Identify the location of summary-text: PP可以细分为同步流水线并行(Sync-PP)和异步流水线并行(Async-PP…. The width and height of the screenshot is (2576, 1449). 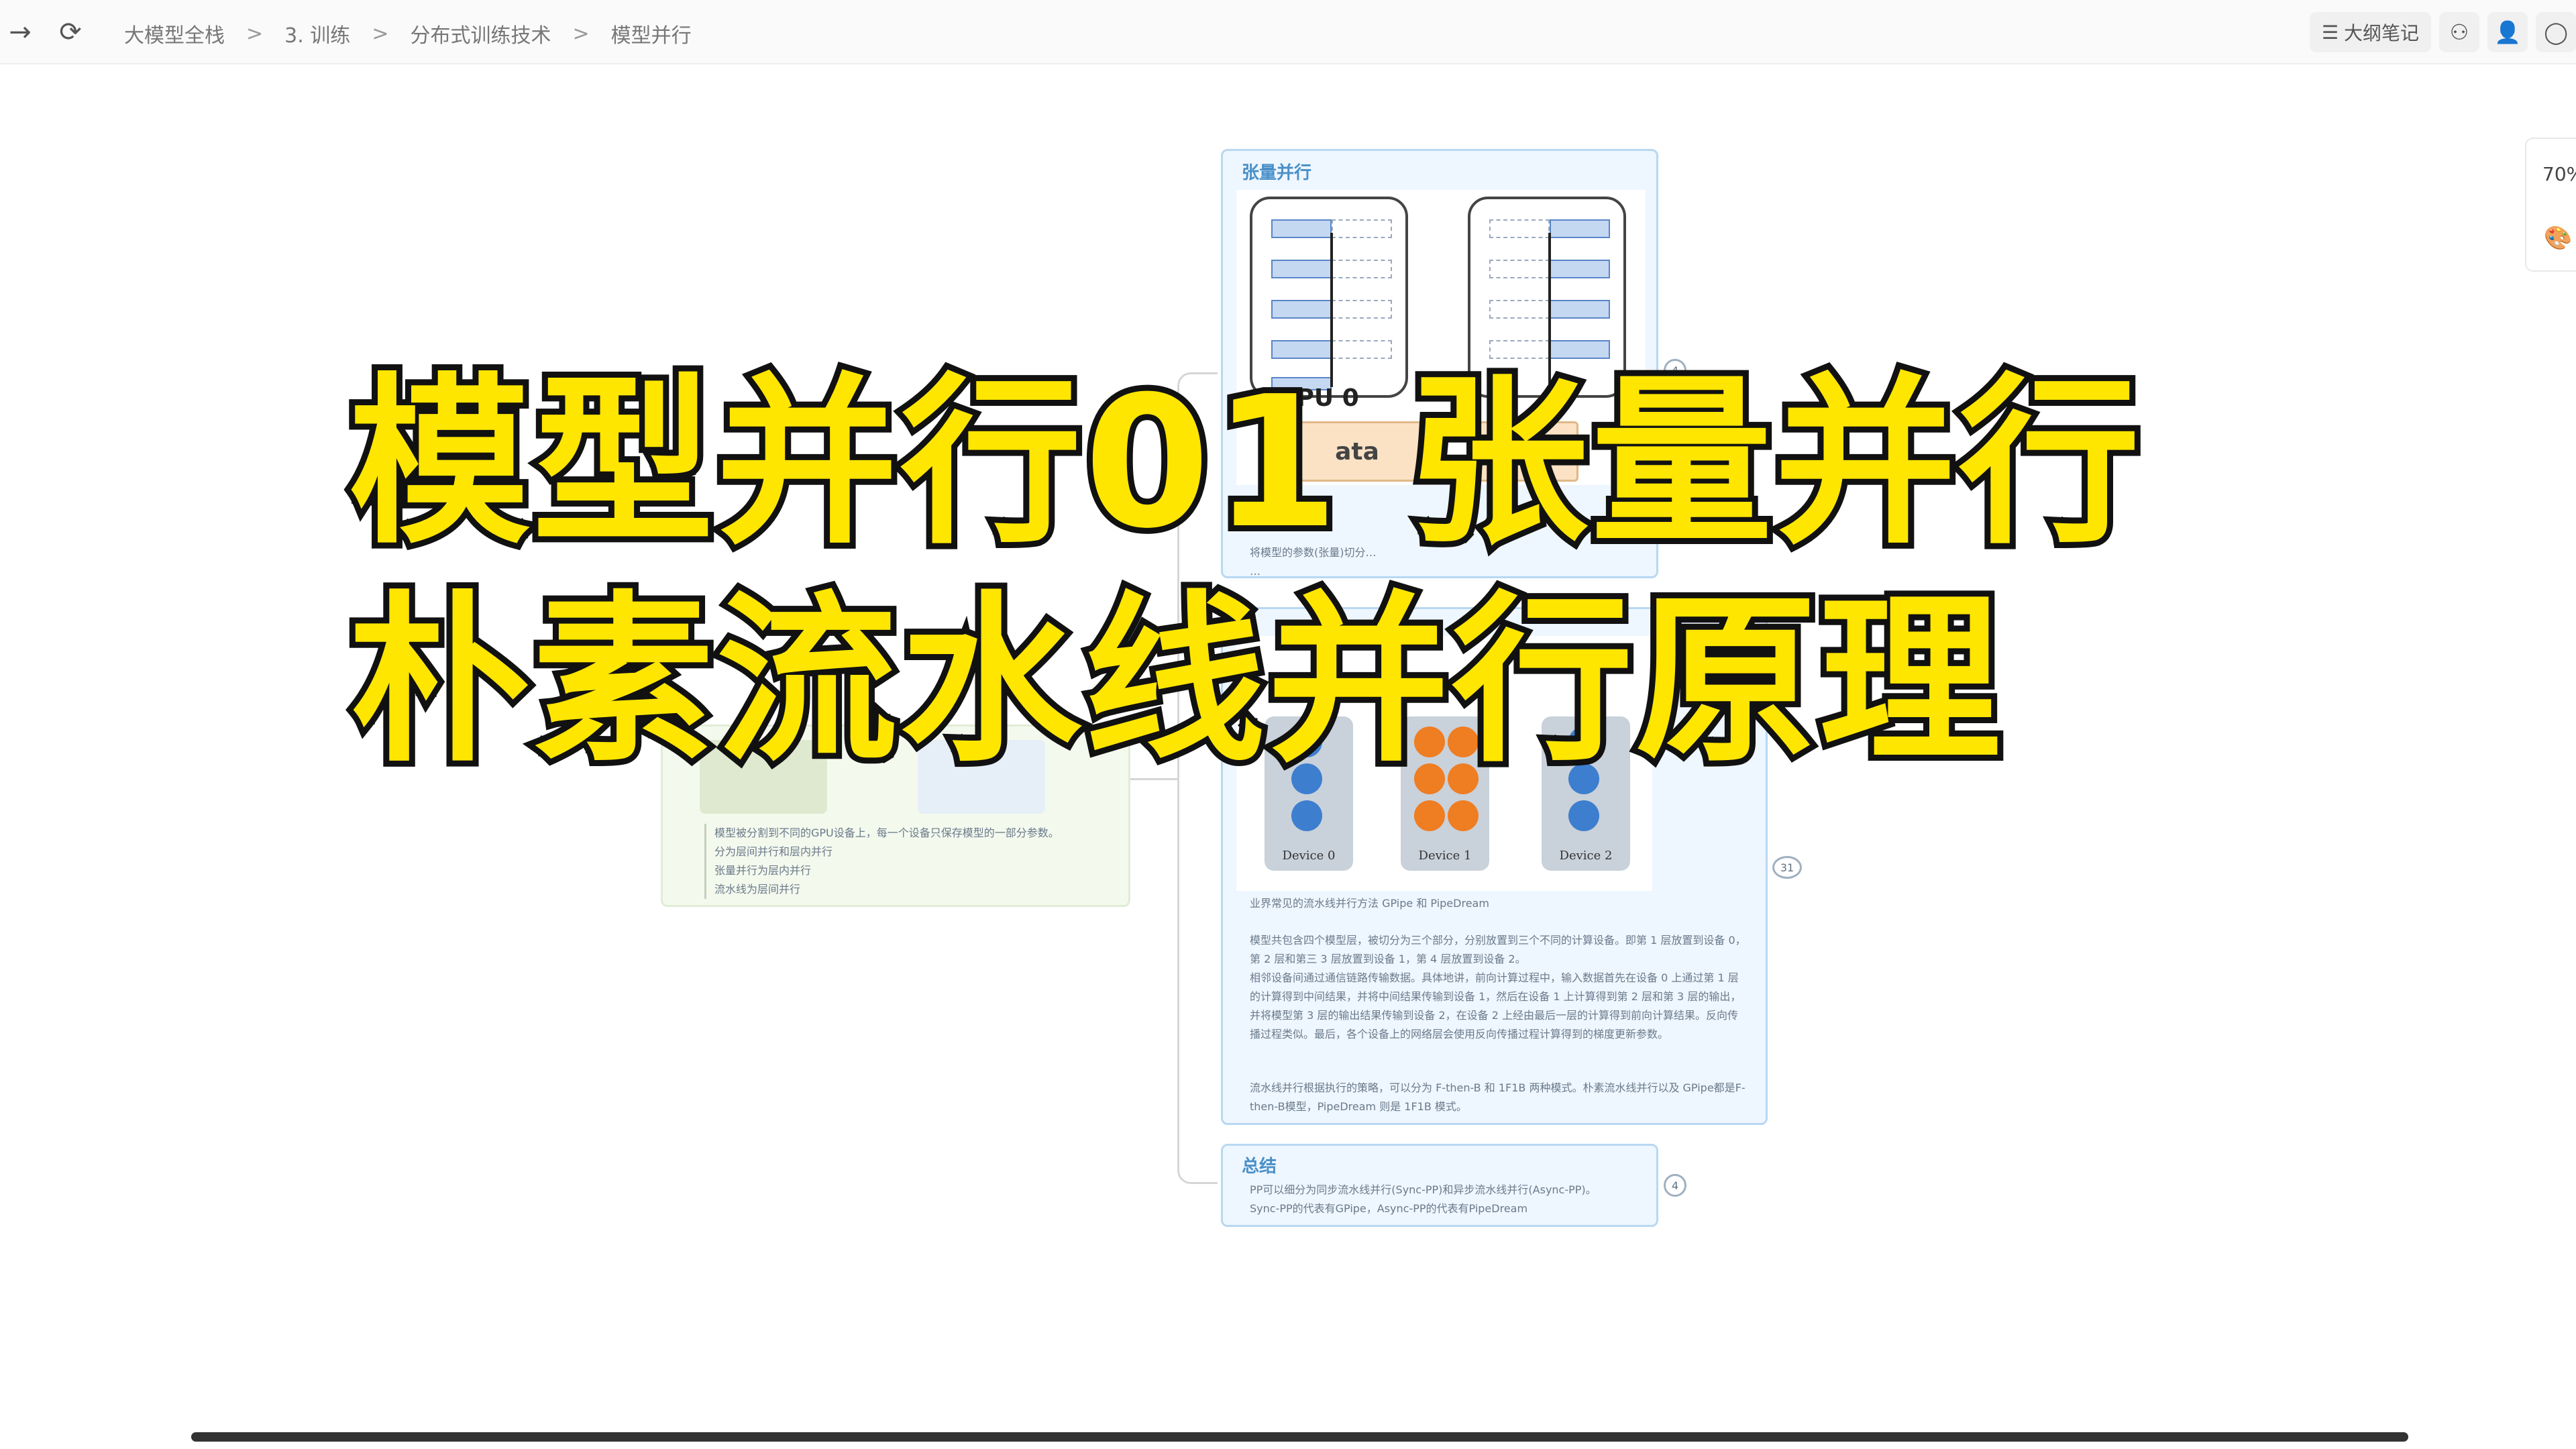
(1423, 1199).